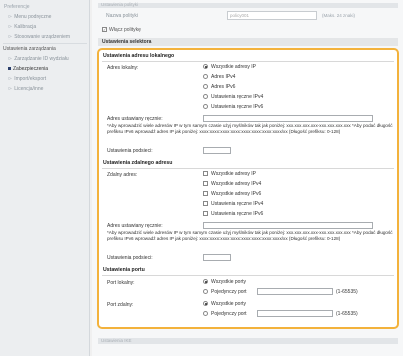  I want to click on policy-name-hint: (Maks. 24 znaki), so click(339, 15).